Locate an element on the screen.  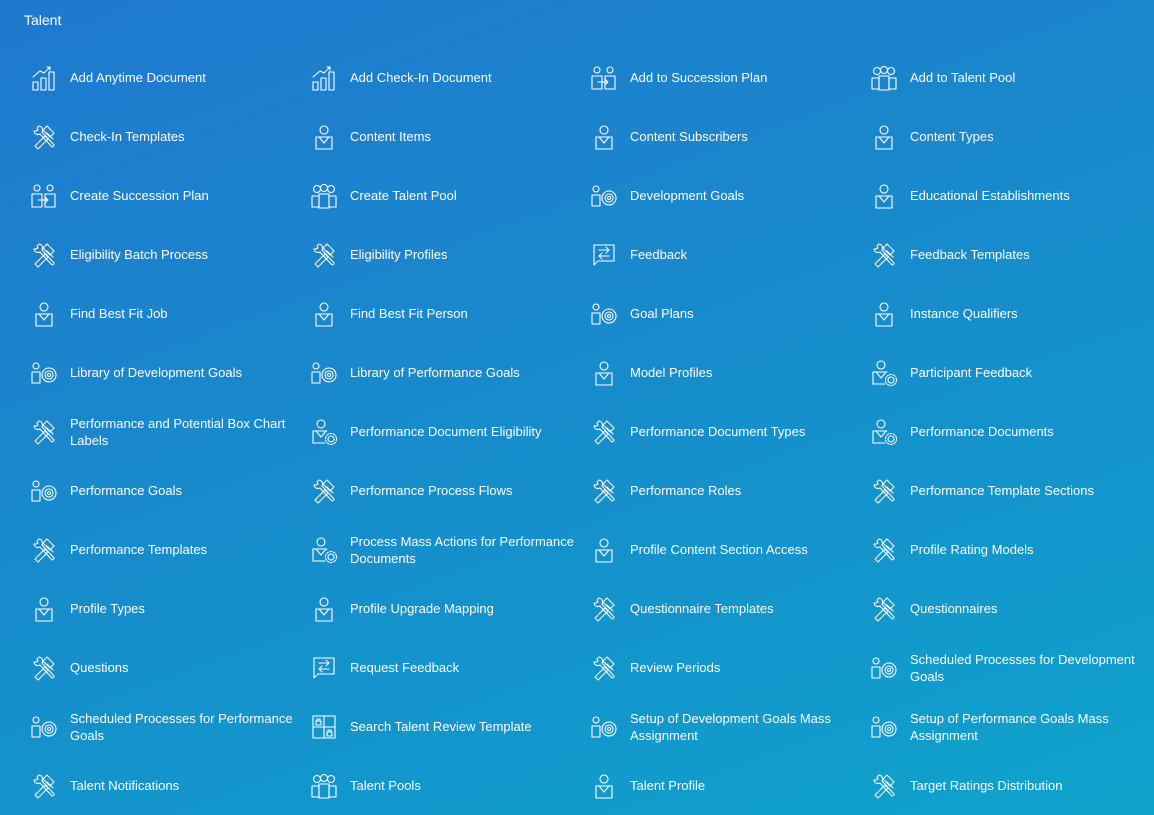
task-link-label: Request Feedback is located at coordinates (405, 667).